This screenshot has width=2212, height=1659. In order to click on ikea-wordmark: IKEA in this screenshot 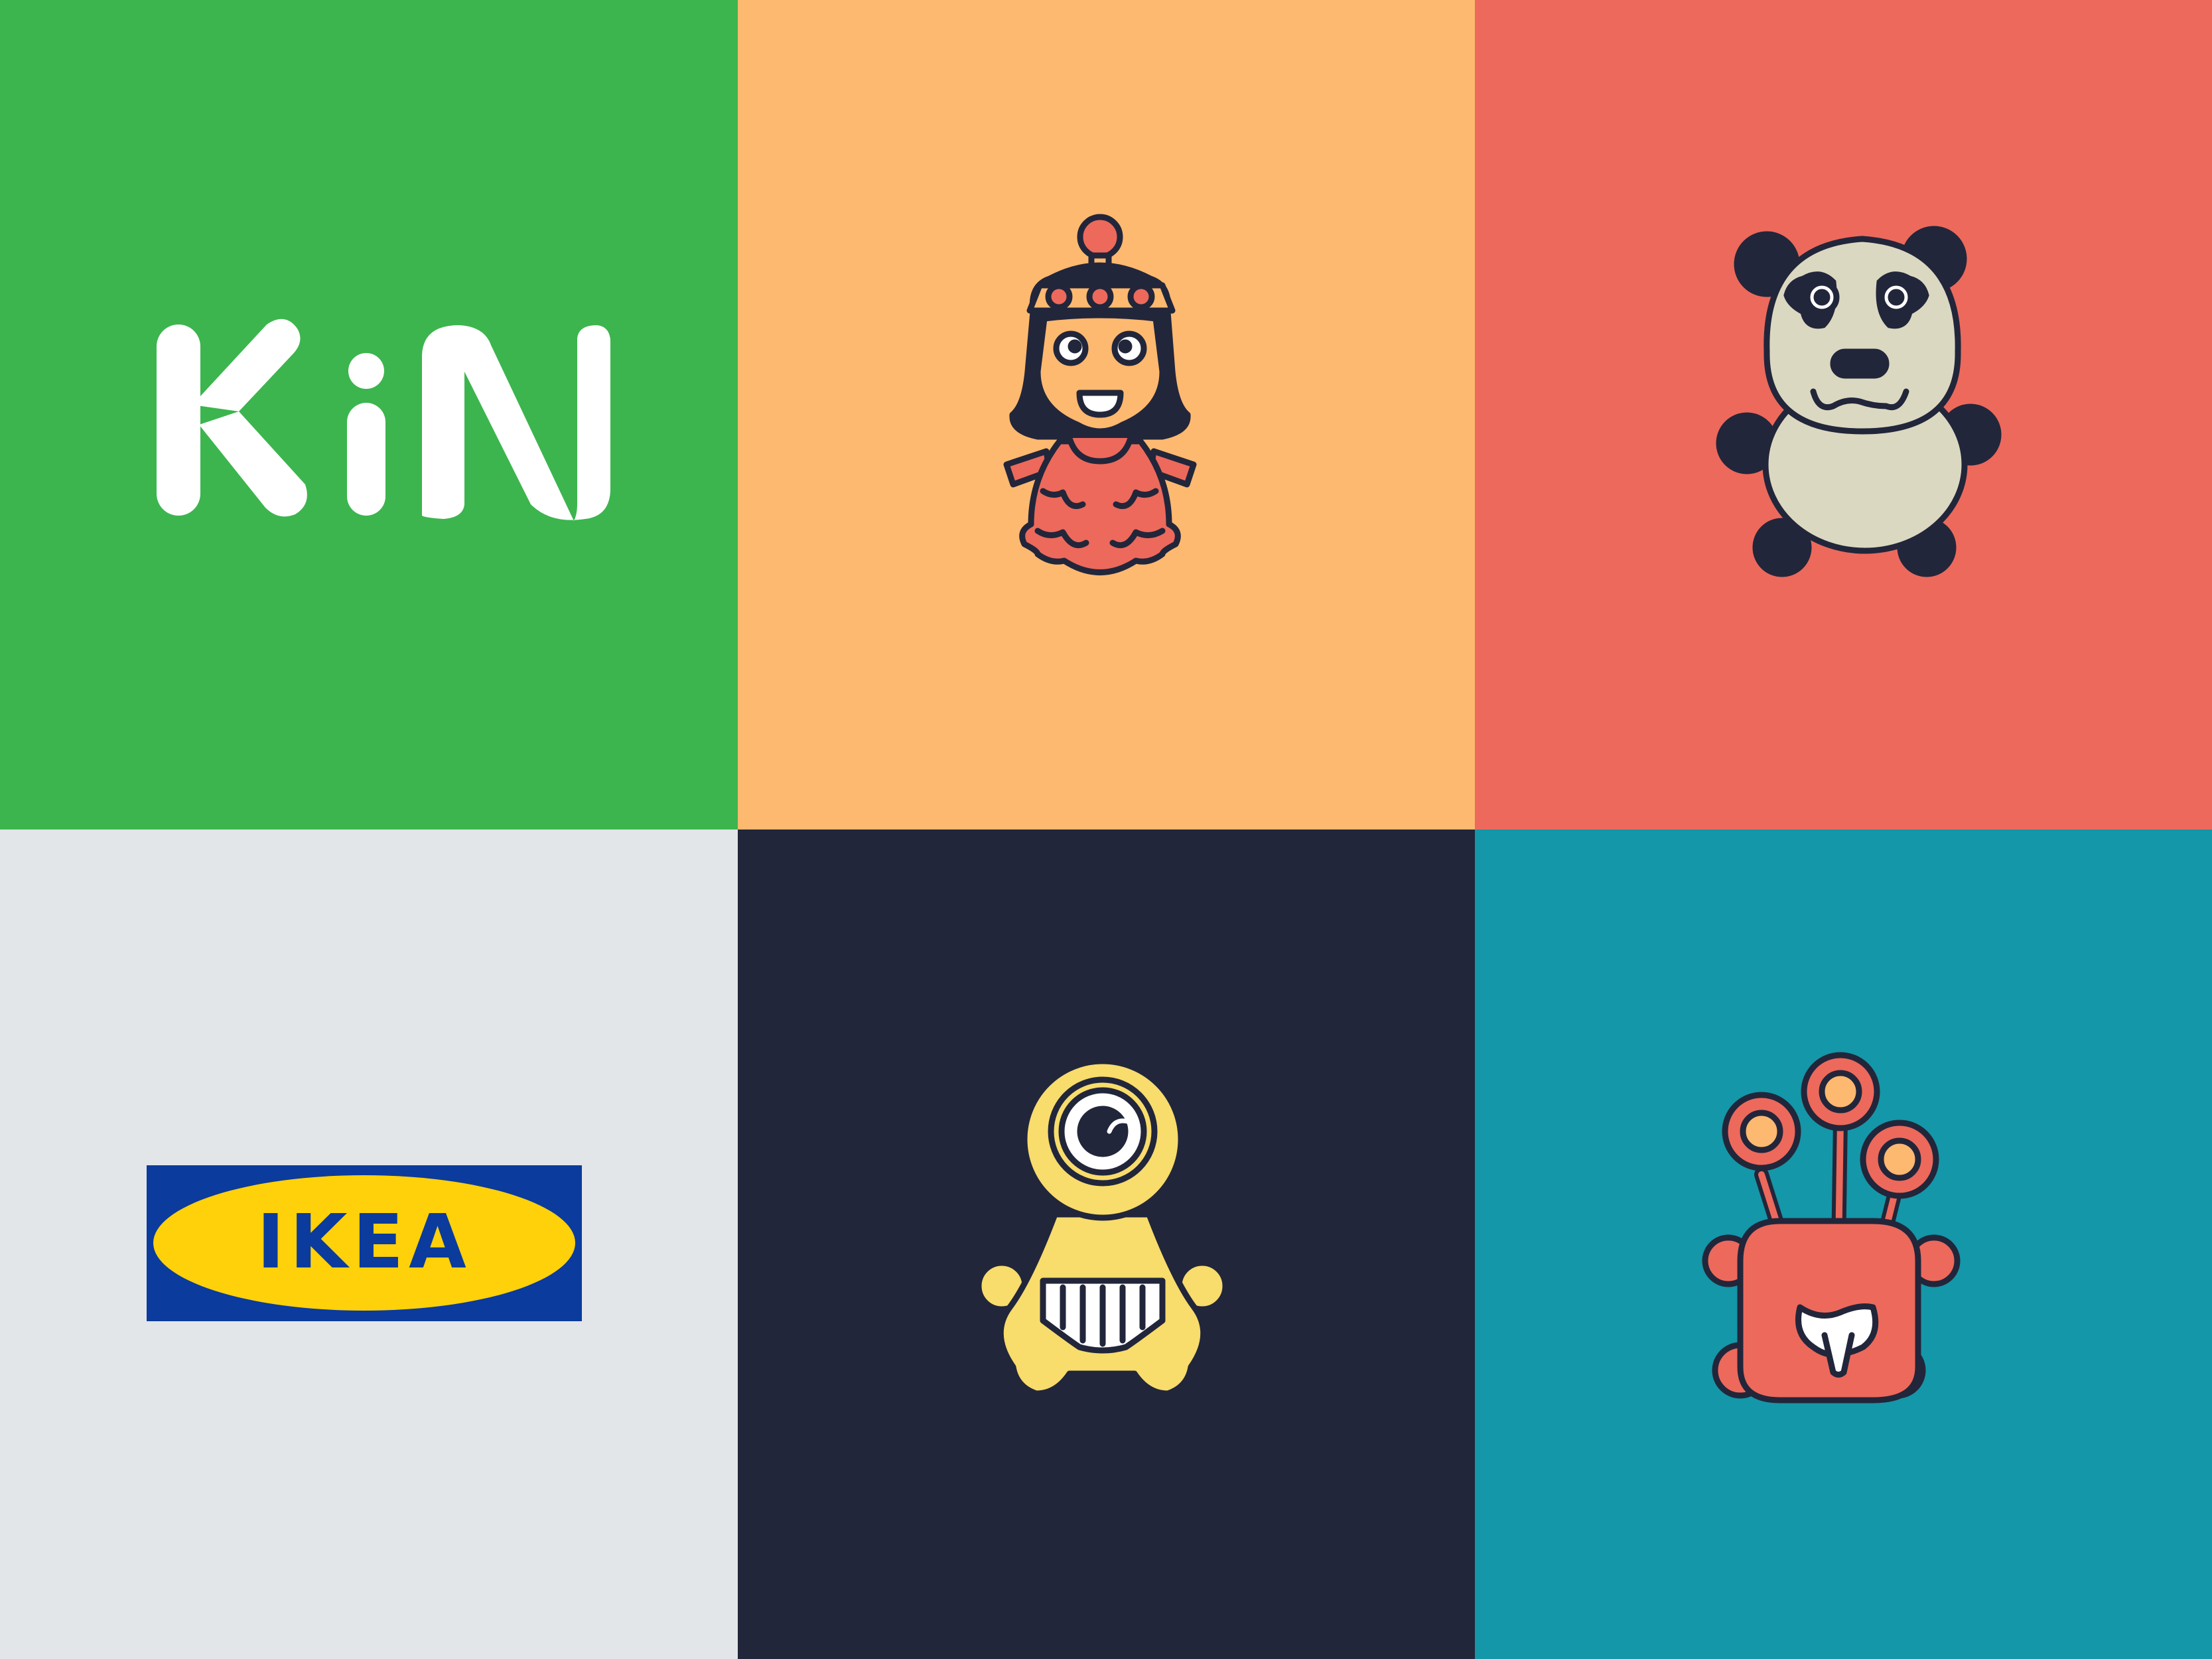, I will do `click(364, 1242)`.